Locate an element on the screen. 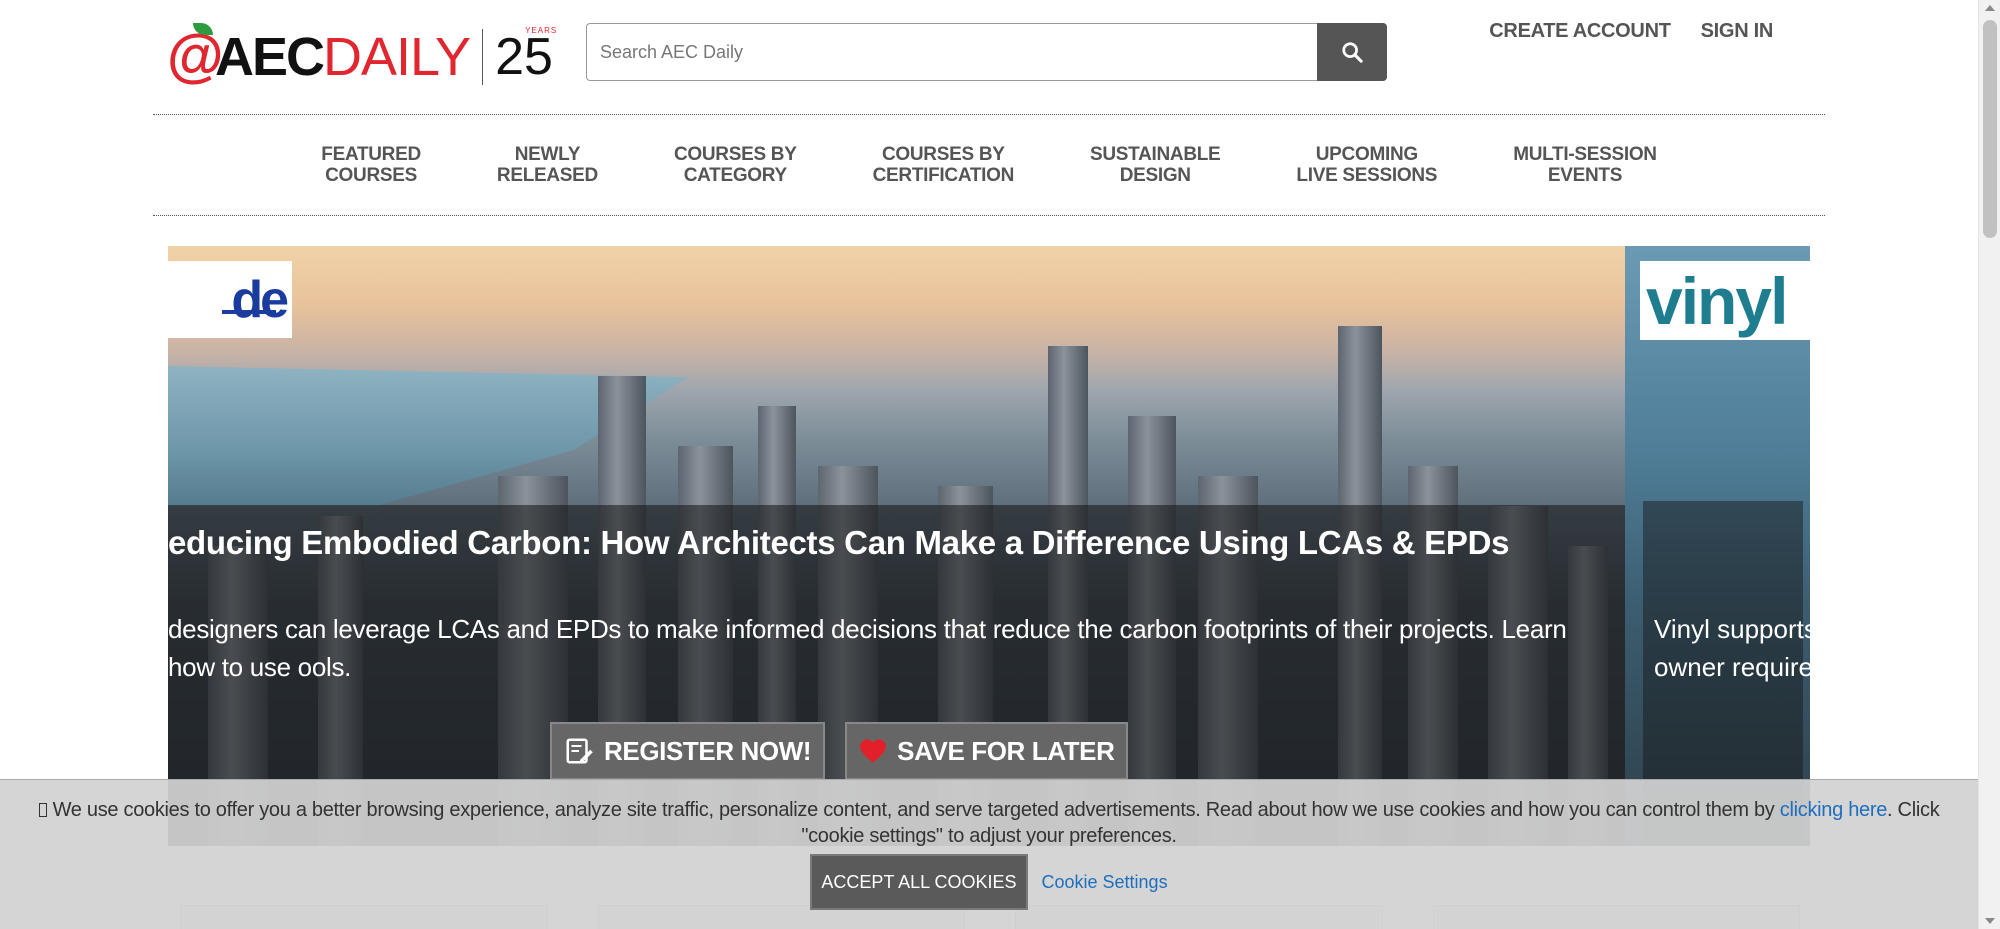  logo-anniversary: 25 YEARS is located at coordinates (525, 56).